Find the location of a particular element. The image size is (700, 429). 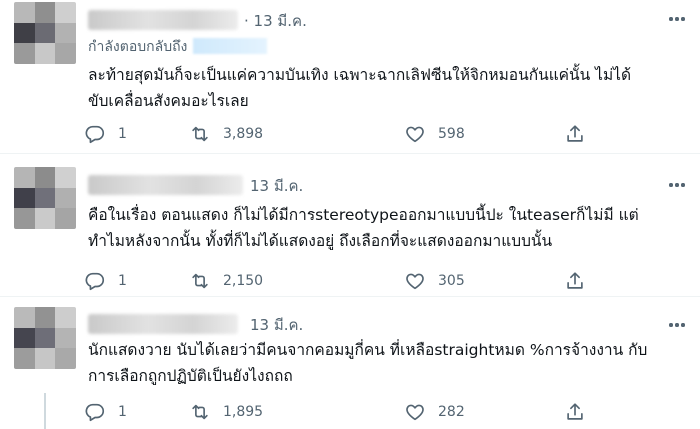

like-button: 305 is located at coordinates (434, 281).